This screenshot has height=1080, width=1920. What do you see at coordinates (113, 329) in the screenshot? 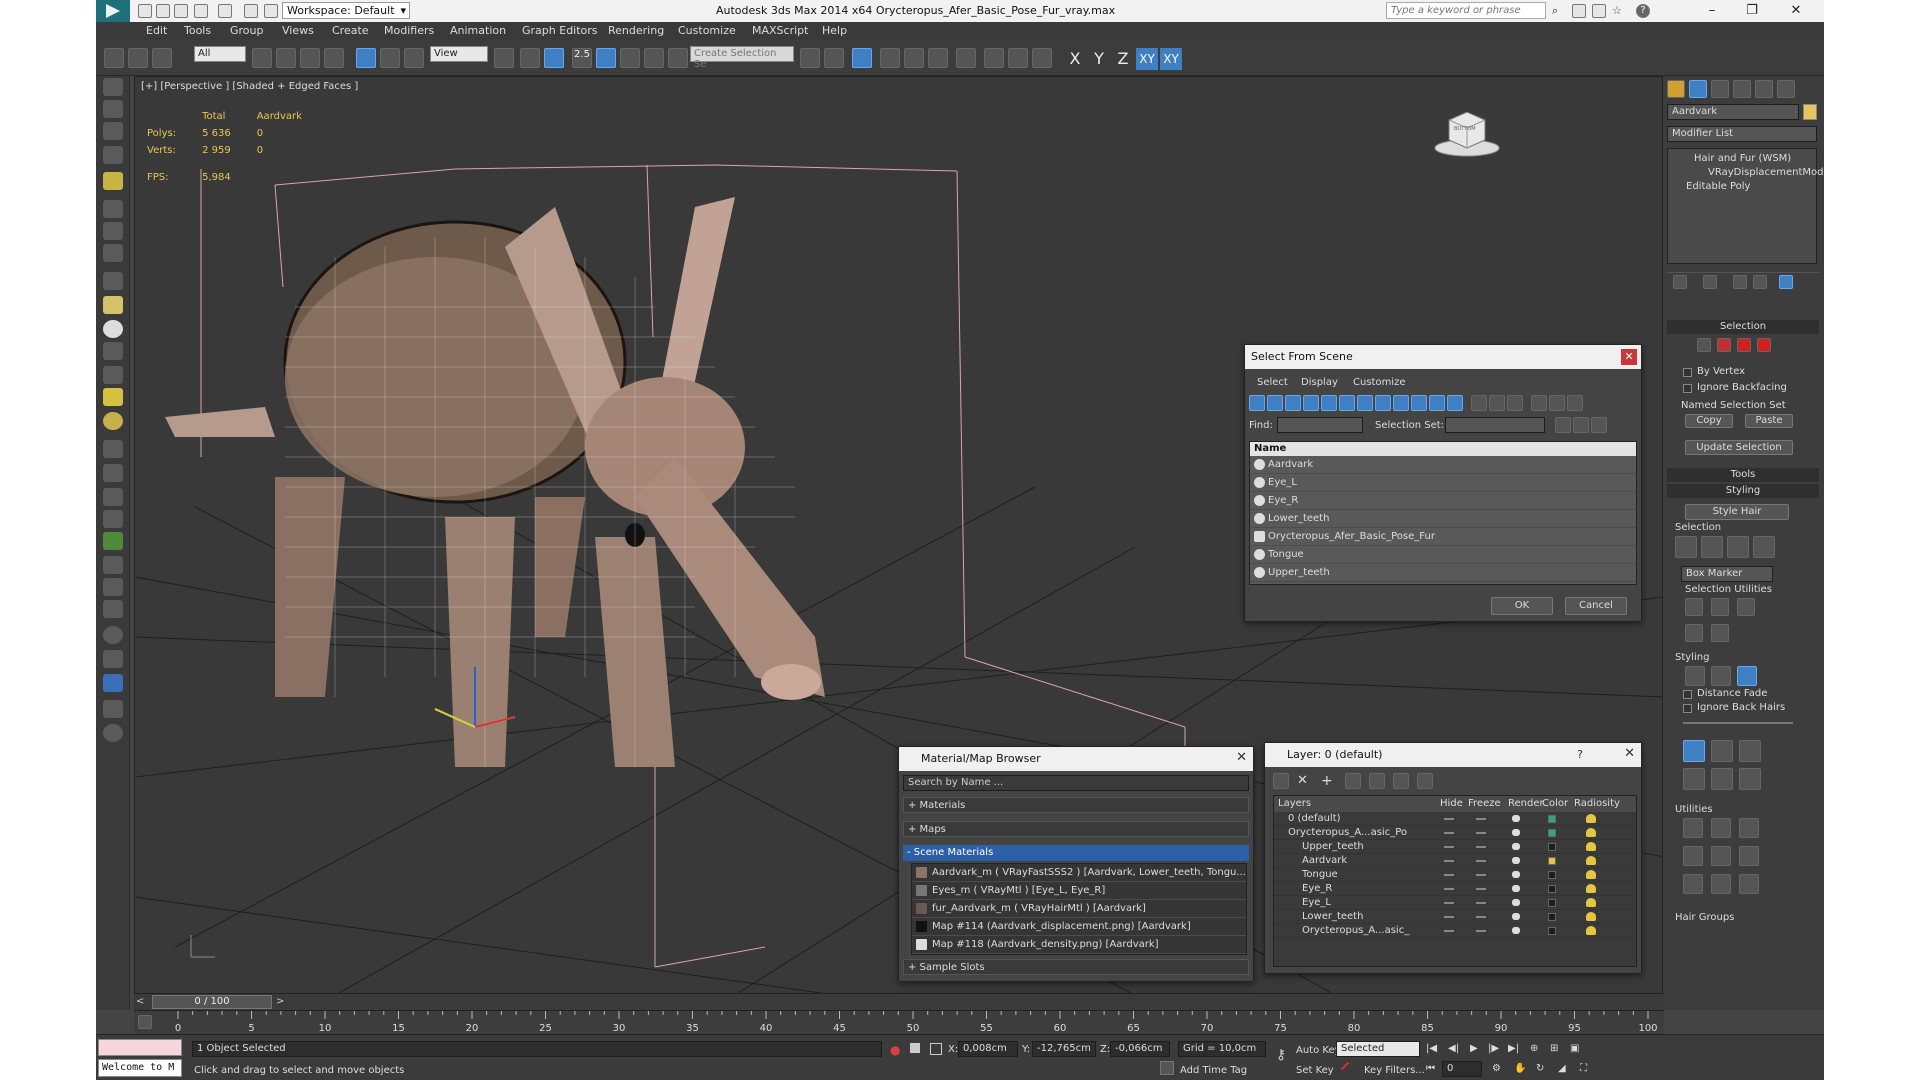
I see `sphere-icon` at bounding box center [113, 329].